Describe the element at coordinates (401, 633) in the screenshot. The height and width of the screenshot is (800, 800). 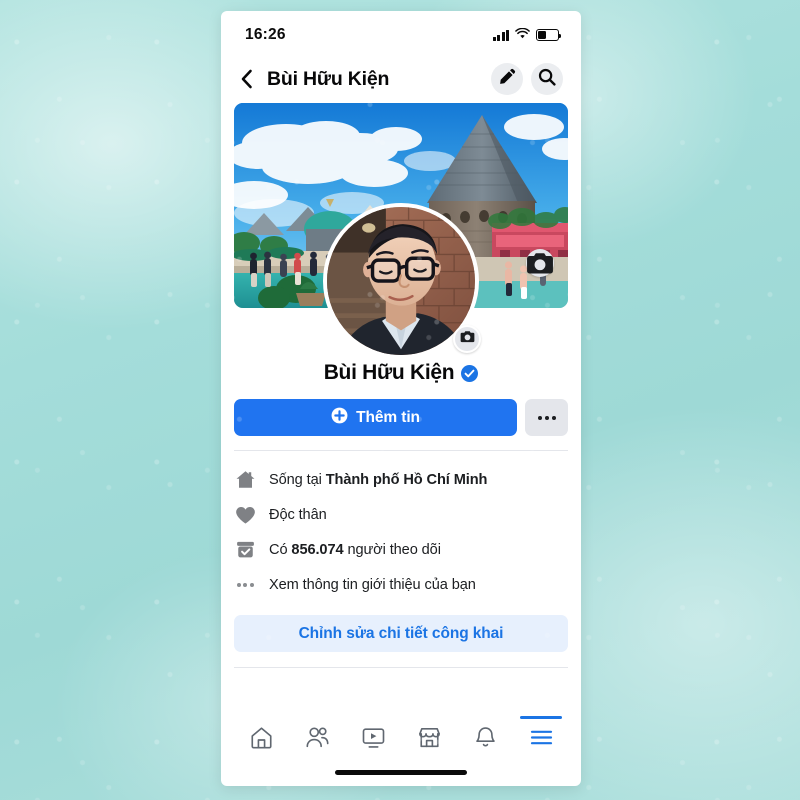
I see `edit-public-details-button: Chỉnh sửa chi tiết công khai` at that location.